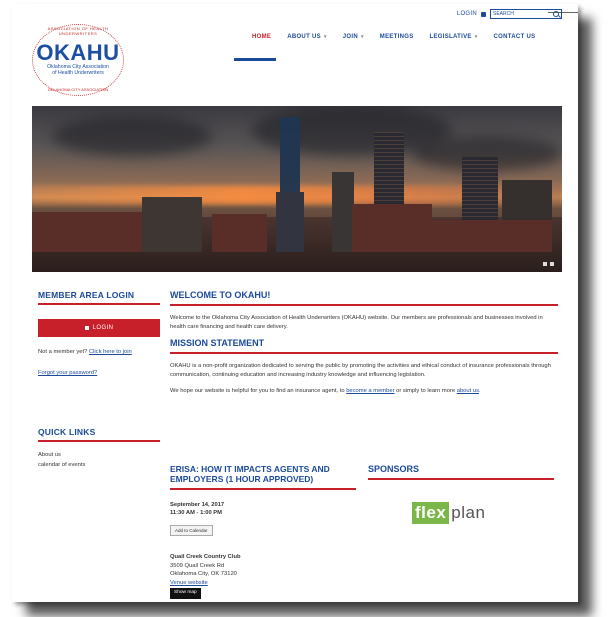  Describe the element at coordinates (450, 37) in the screenshot. I see `nav-legislative-label: LEGISLATIVE` at that location.